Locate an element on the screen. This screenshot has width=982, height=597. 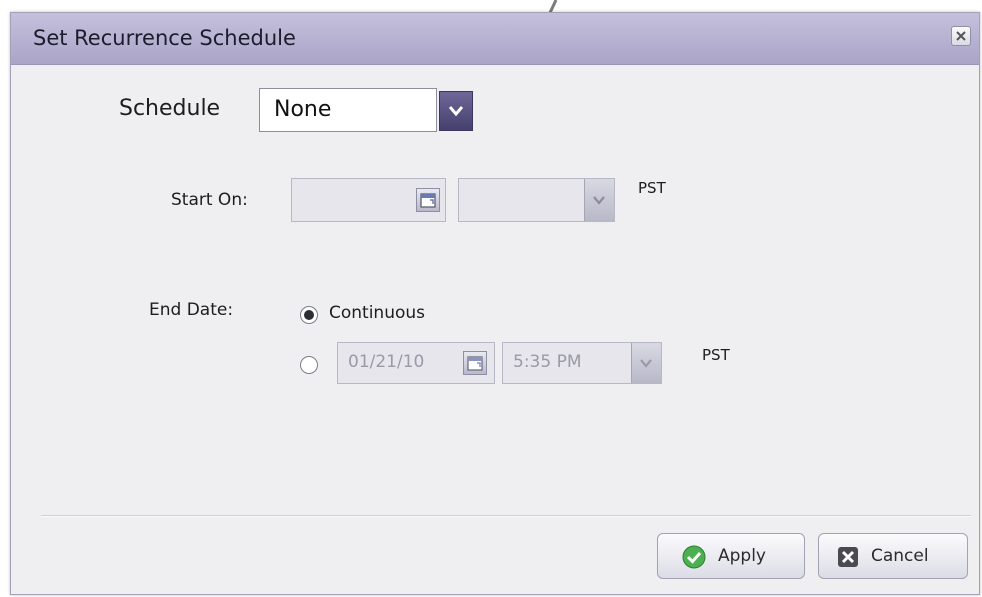
footer-divider is located at coordinates (506, 516).